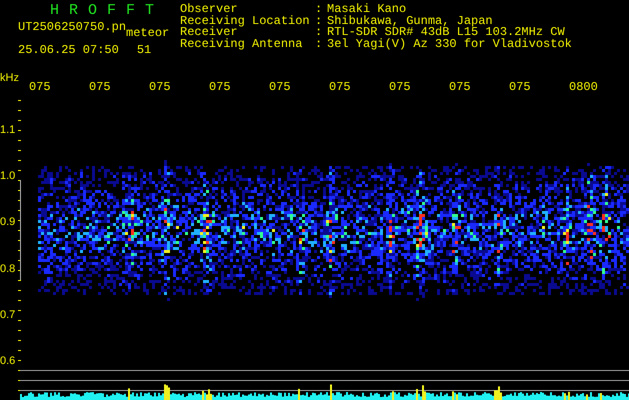 Image resolution: width=629 pixels, height=400 pixels. What do you see at coordinates (68, 50) in the screenshot?
I see `date-time: 25.06.25 07:50` at bounding box center [68, 50].